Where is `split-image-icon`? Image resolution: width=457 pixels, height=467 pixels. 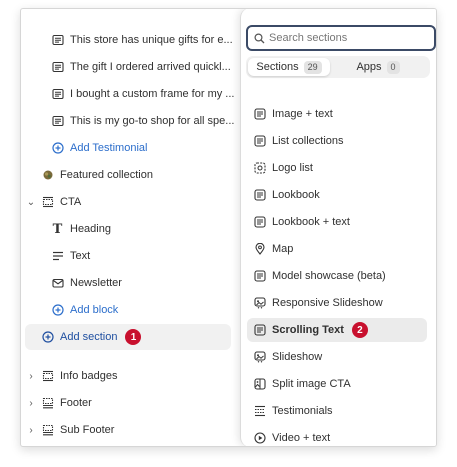 split-image-icon is located at coordinates (259, 384).